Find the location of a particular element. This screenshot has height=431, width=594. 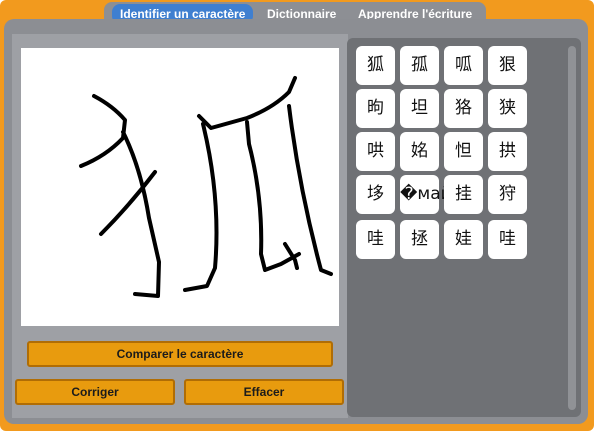

candidate-char: 怛 is located at coordinates (463, 151).